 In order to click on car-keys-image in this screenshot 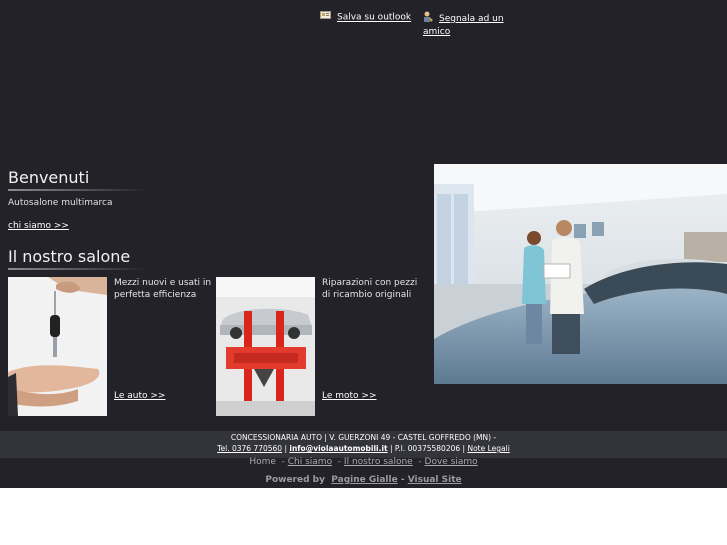, I will do `click(57, 346)`.